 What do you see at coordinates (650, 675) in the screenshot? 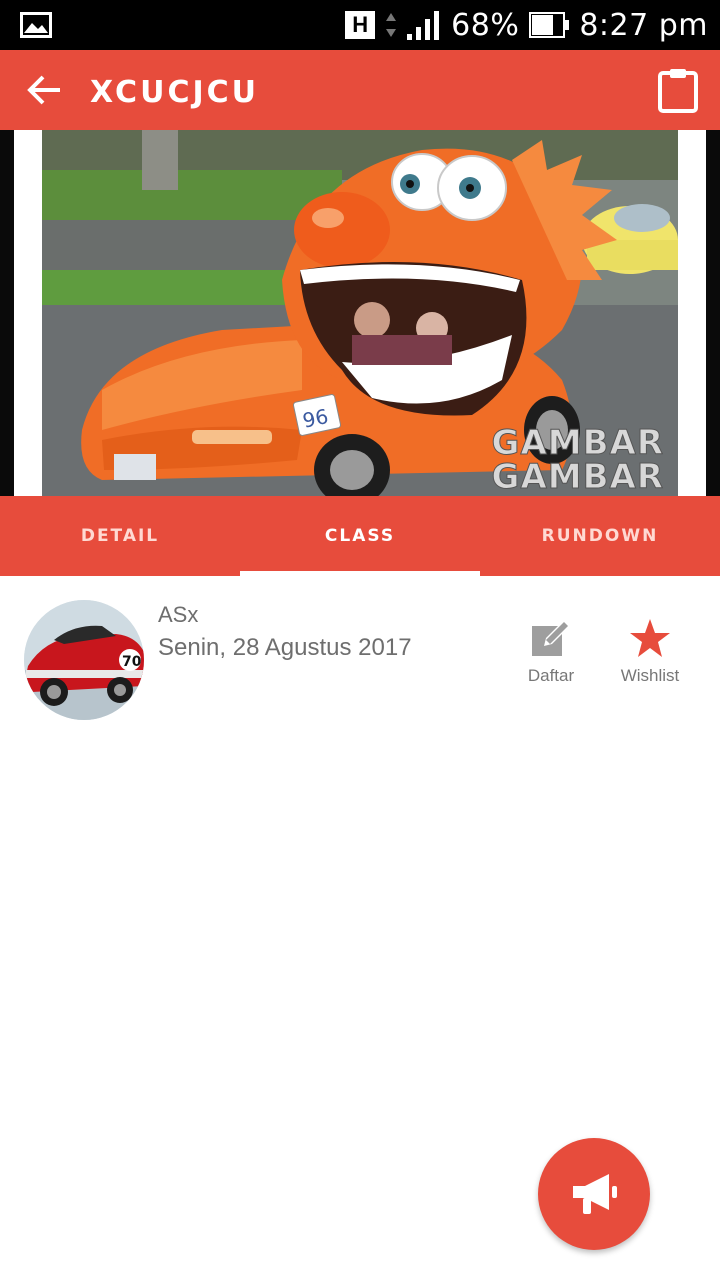
I see `wishlist-label: Wishlist` at bounding box center [650, 675].